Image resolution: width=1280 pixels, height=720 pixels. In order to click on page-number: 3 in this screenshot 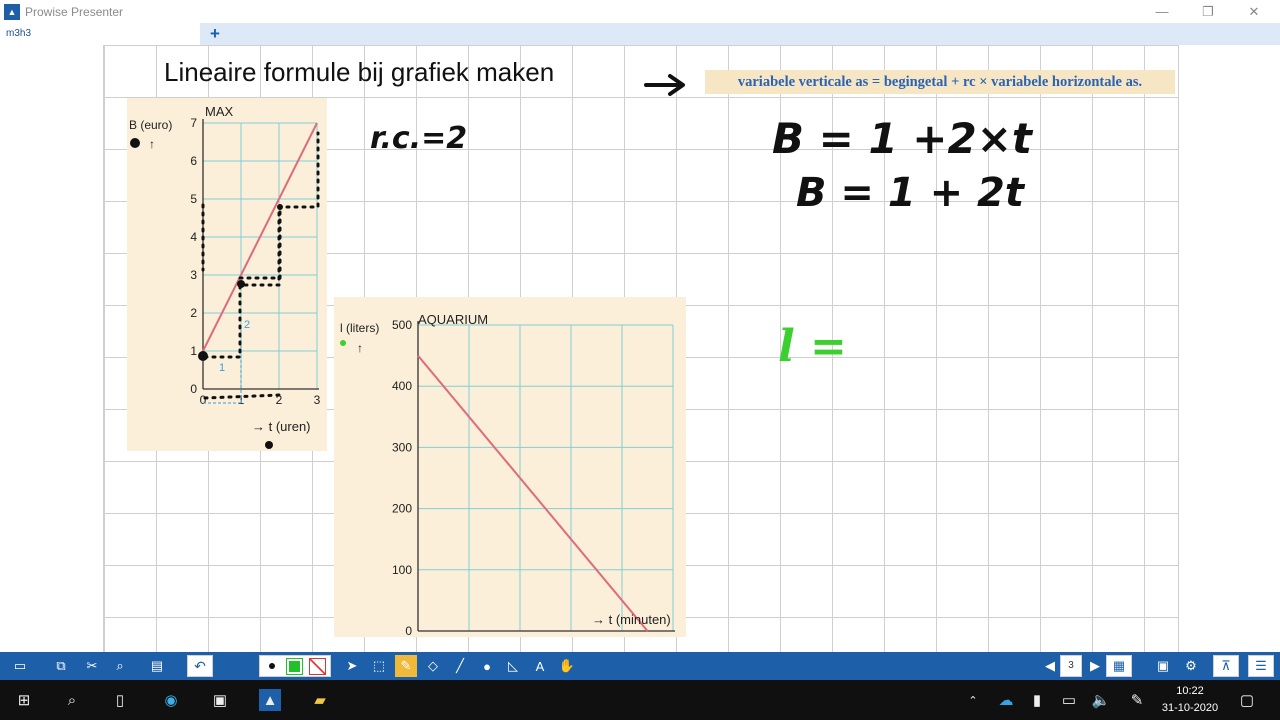, I will do `click(1071, 666)`.